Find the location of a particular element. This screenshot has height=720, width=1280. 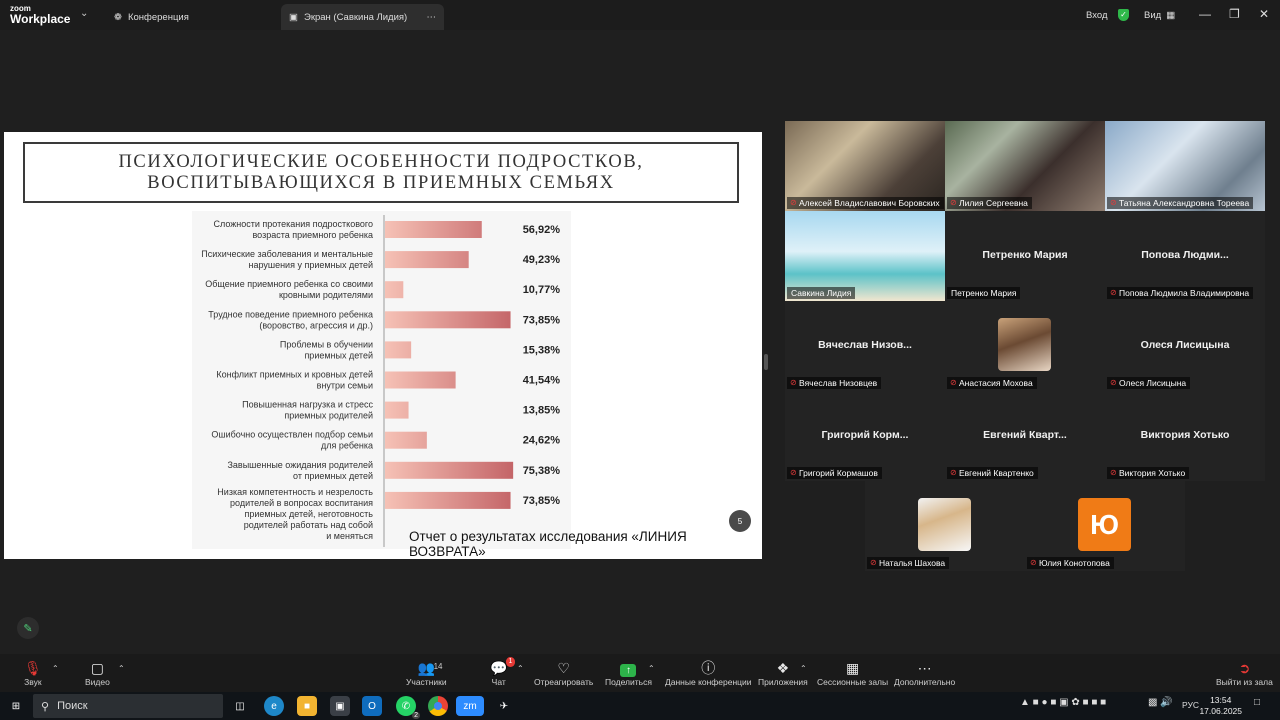

participant-tile: Вячеслав Низов... ⊘ Вячеслав Низовцев is located at coordinates (865, 346).